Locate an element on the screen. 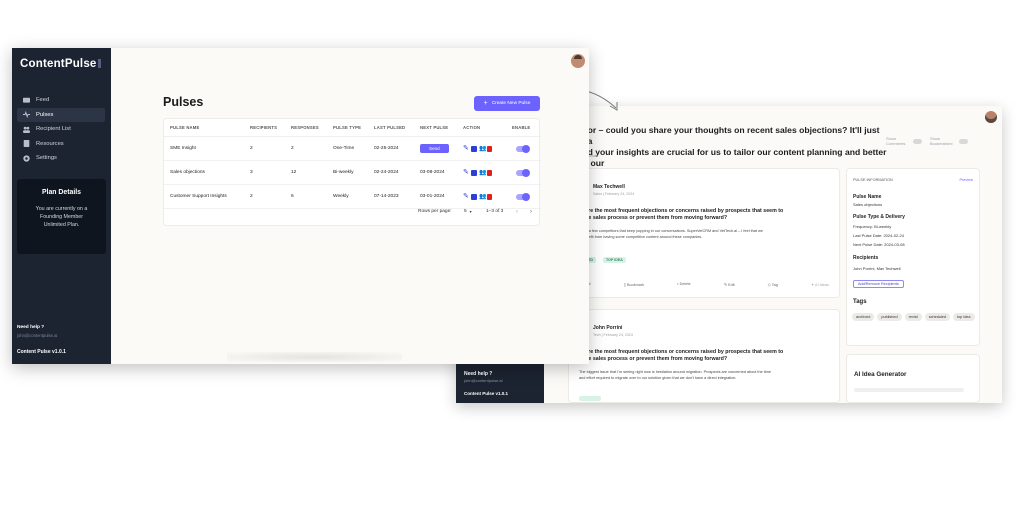 The width and height of the screenshot is (1024, 512). tag-chip: published is located at coordinates (889, 317).